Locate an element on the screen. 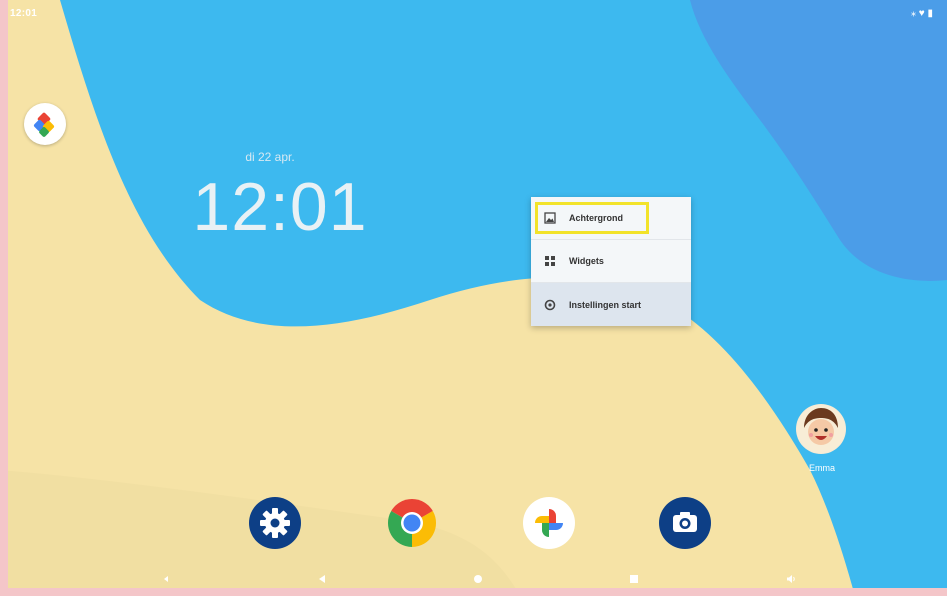 The height and width of the screenshot is (596, 947). settings-gear-icon is located at coordinates (275, 523).